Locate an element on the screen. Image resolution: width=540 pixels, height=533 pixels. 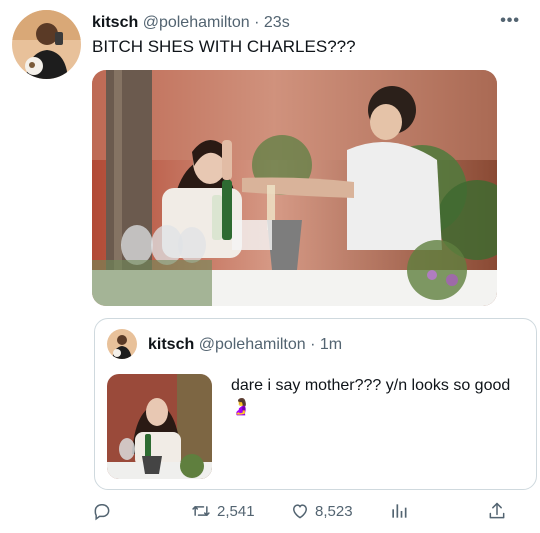
quoted-header: kitsch @polehamilton · 1m is located at coordinates (245, 345).